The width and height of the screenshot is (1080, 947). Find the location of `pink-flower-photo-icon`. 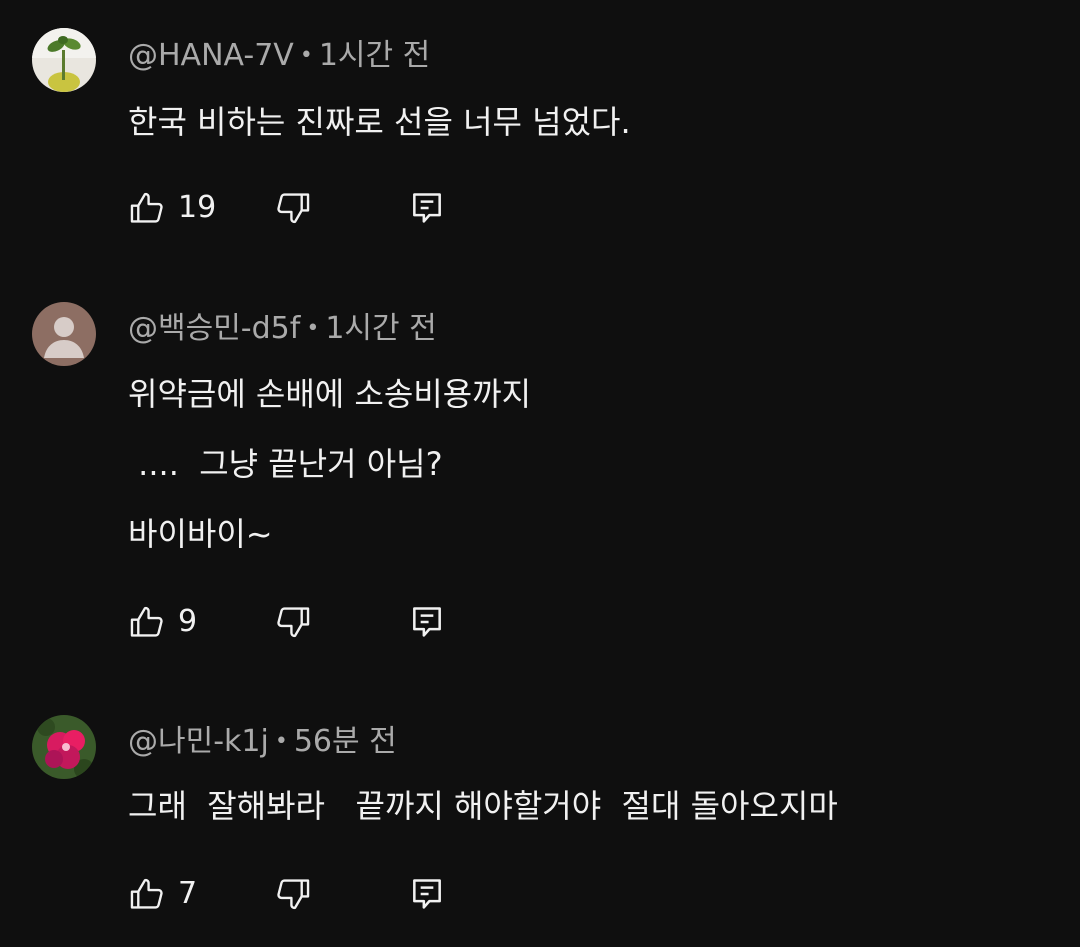

pink-flower-photo-icon is located at coordinates (64, 747).